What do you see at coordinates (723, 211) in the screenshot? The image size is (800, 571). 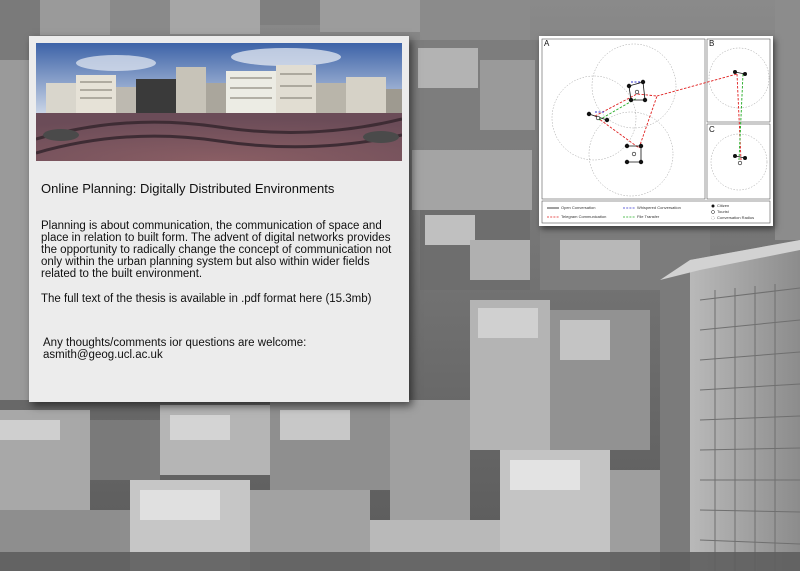 I see `legend-tourist: Tourist` at bounding box center [723, 211].